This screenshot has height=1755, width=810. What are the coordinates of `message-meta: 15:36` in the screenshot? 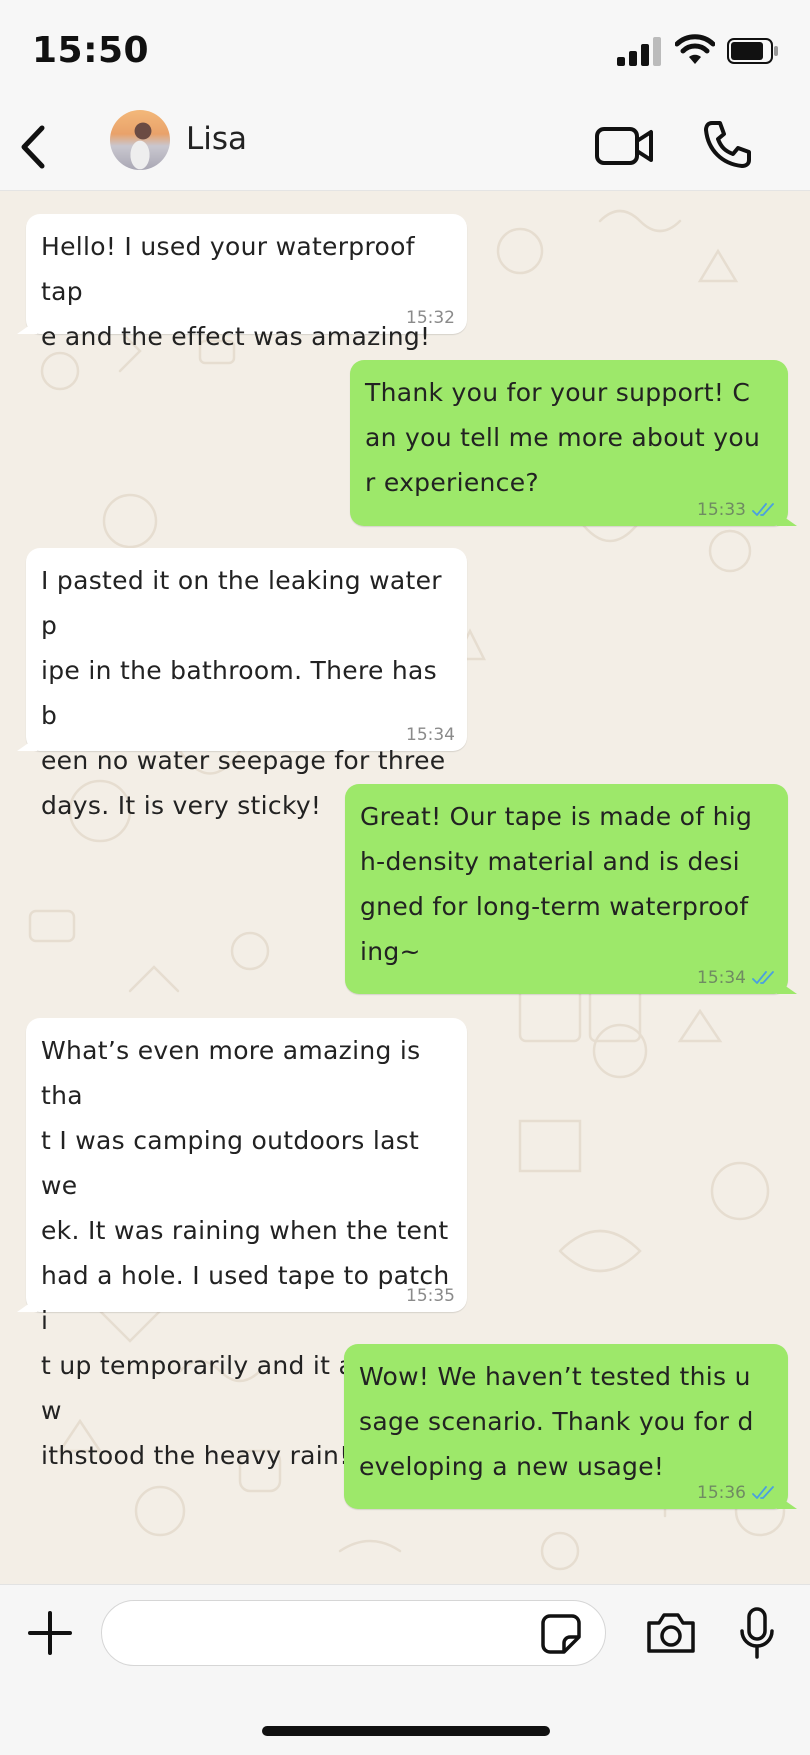 It's located at (736, 1493).